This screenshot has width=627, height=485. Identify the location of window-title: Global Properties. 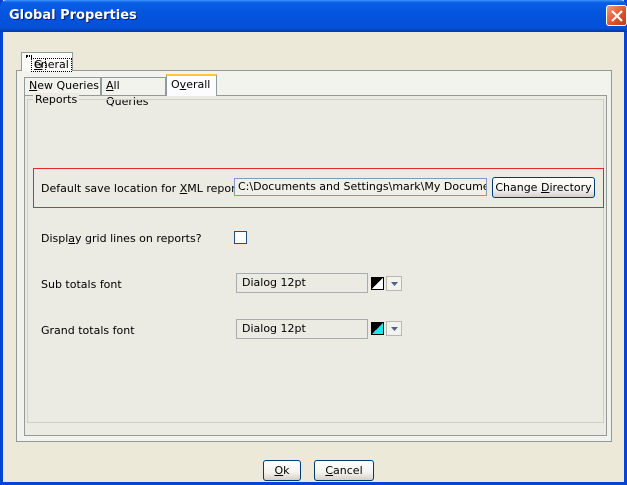
(73, 15).